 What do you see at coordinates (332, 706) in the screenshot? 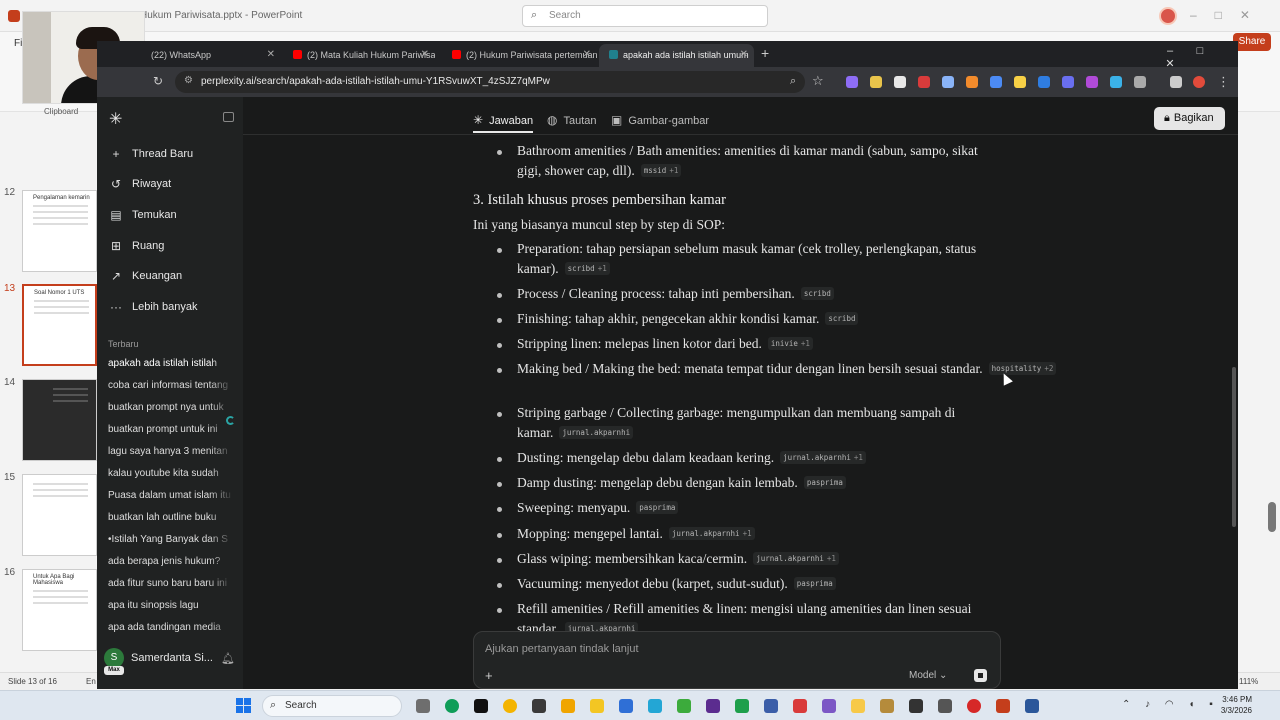
I see `taskbar-search-box: ⌕ Search` at bounding box center [332, 706].